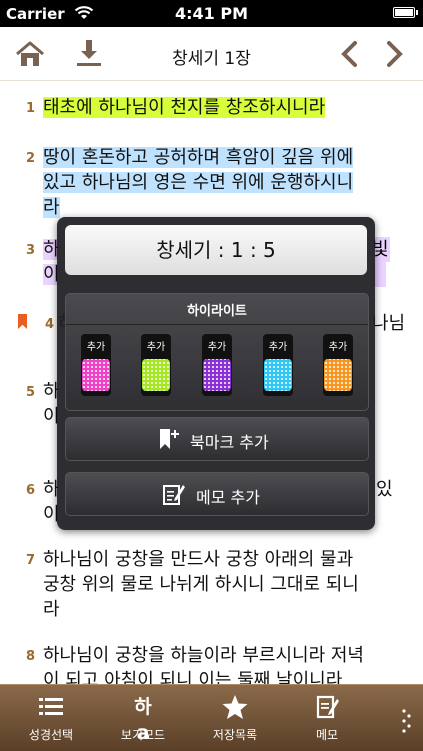  What do you see at coordinates (193, 677) in the screenshot?
I see `verse-line: 이 되고 아침이 되니 이는 둘째 날이니라` at bounding box center [193, 677].